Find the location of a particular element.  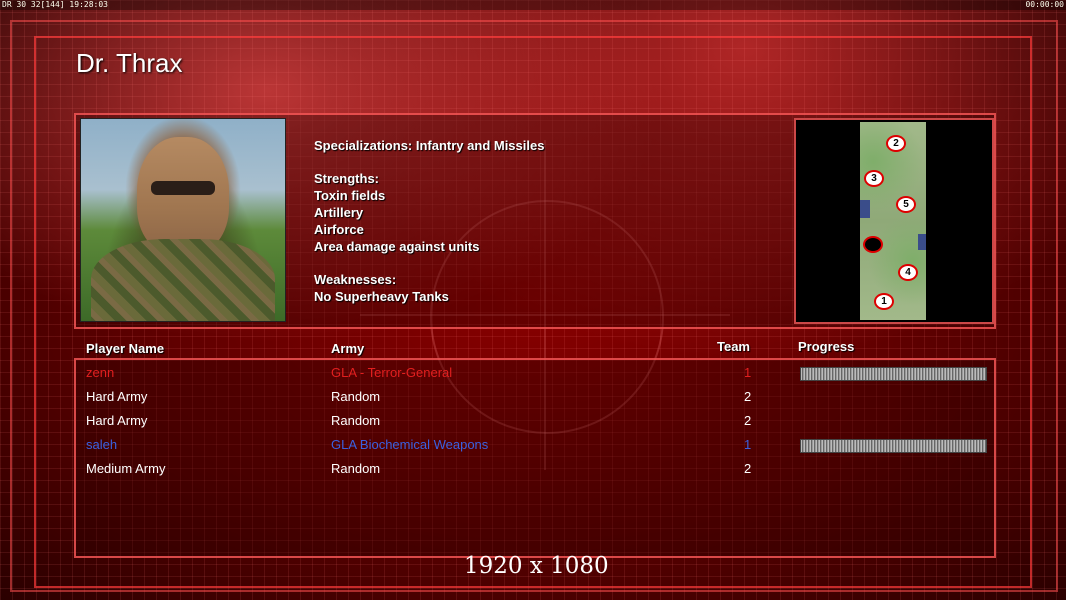

start-position-marker: 4 is located at coordinates (908, 272).